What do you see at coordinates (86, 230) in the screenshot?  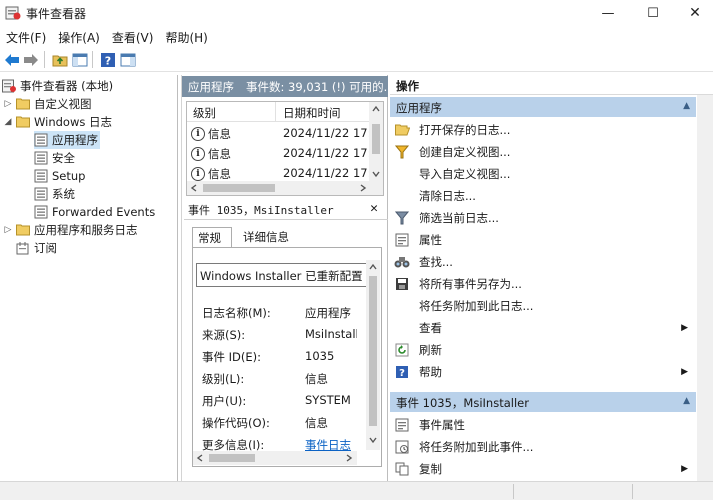 I see `tree-item-app-service-logs-label: 应用程序和服务日志` at bounding box center [86, 230].